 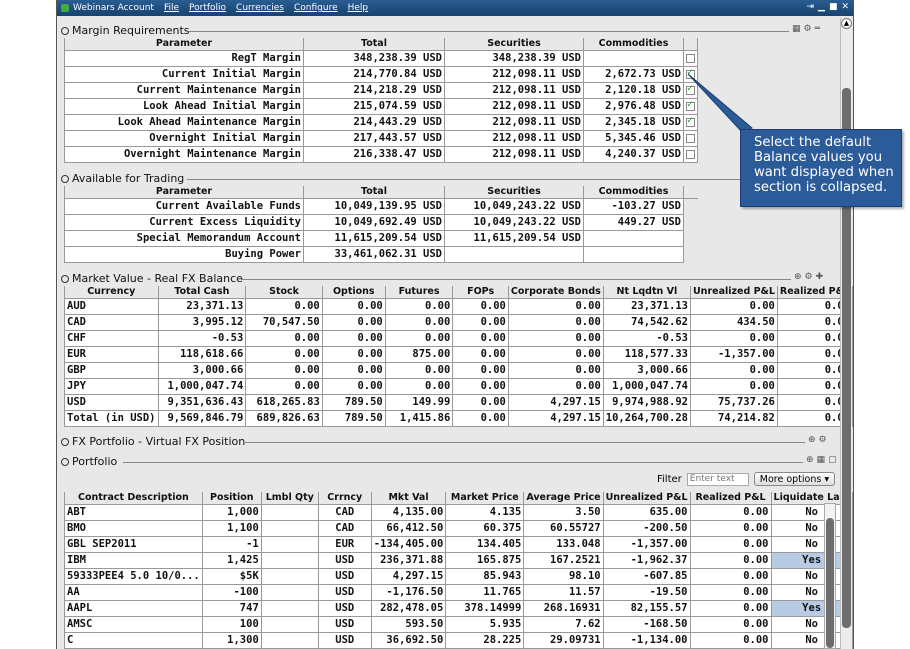 I want to click on menu-file: File, so click(x=171, y=8).